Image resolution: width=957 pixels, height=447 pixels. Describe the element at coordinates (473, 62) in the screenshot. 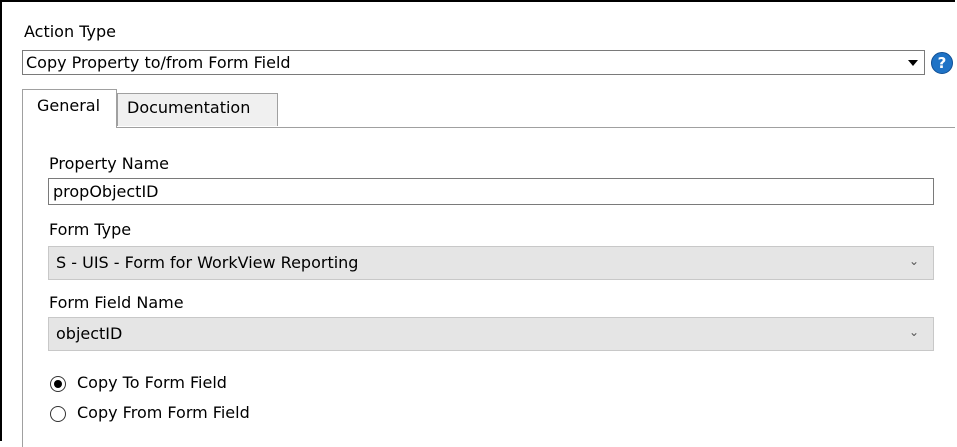

I see `action-type-dropdown: Copy Property to/from Form Field` at that location.